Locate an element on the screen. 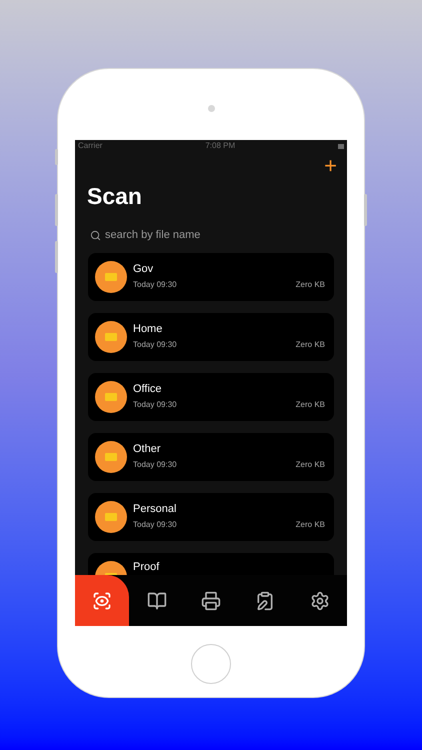 This screenshot has height=750, width=422. folder-row: Office Today 09:30 Zero KB is located at coordinates (211, 397).